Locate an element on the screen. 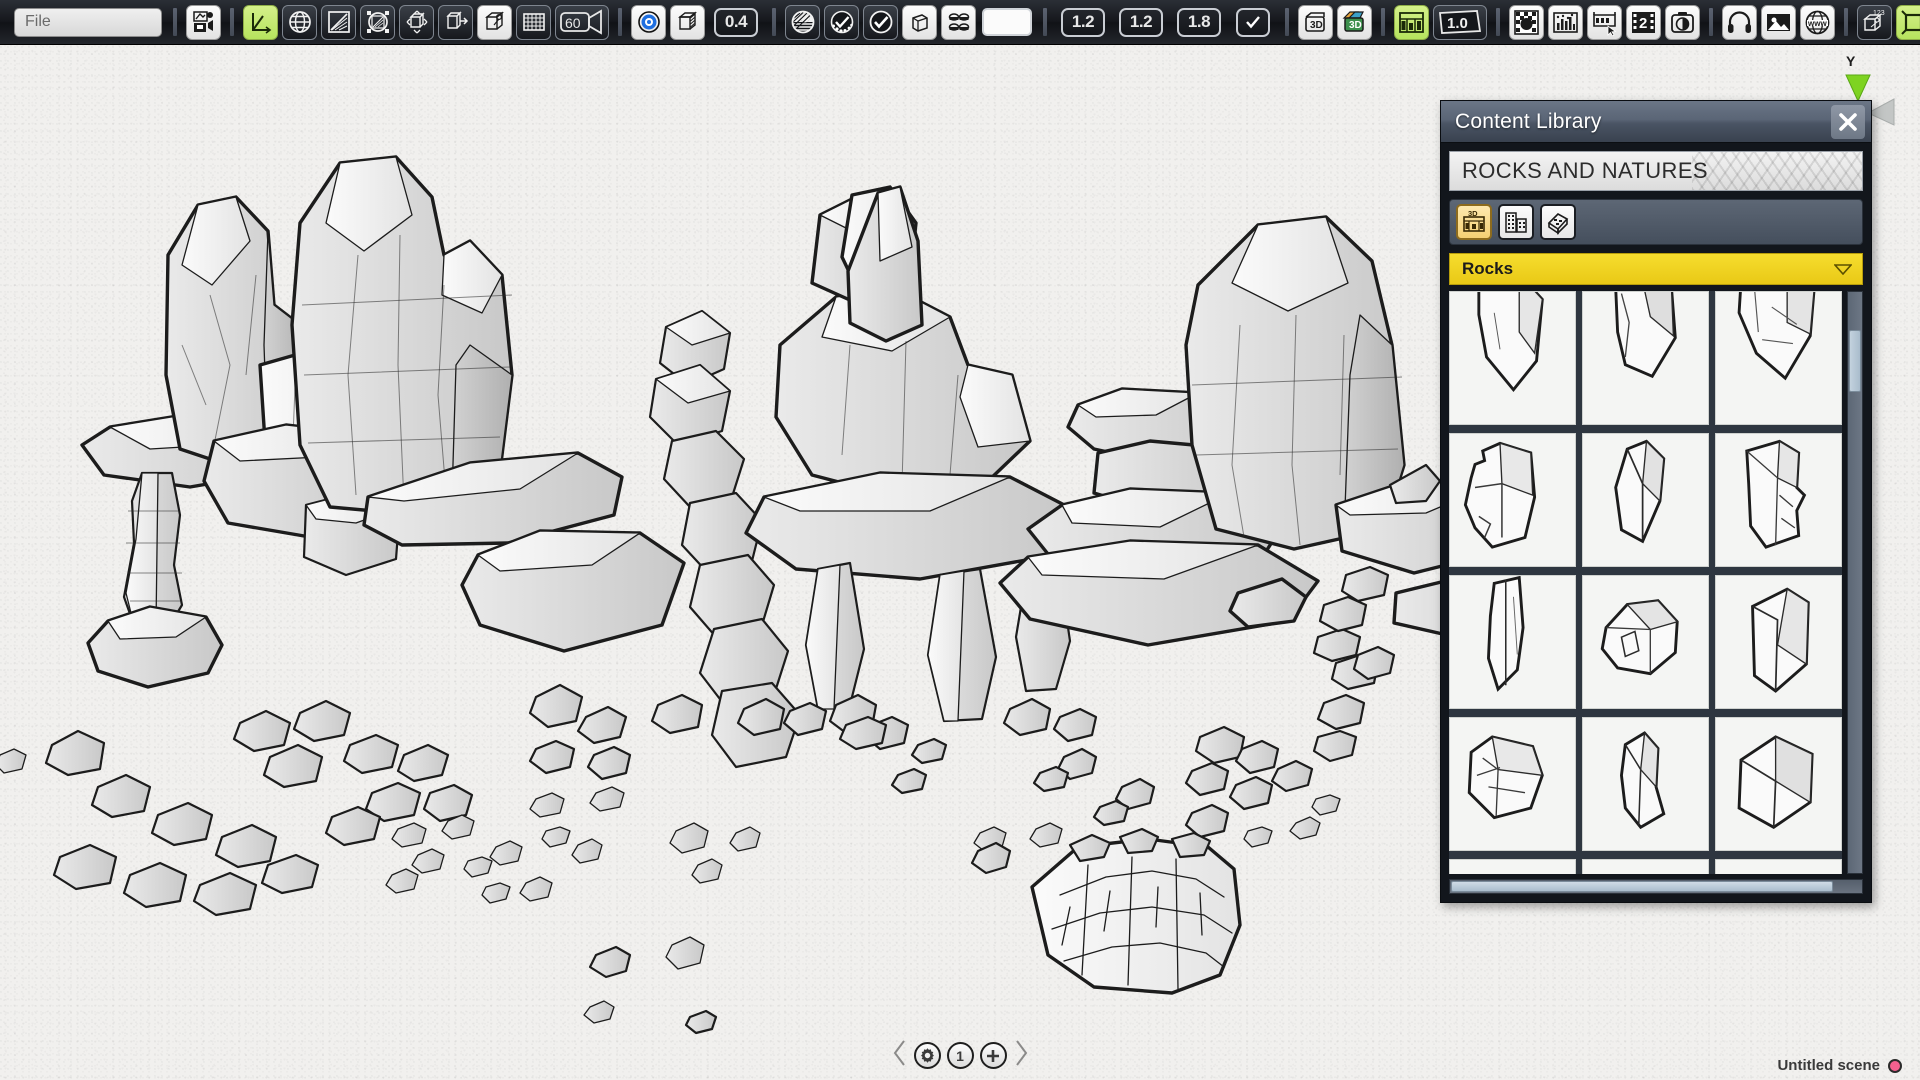  cube-point-button is located at coordinates (494, 22).